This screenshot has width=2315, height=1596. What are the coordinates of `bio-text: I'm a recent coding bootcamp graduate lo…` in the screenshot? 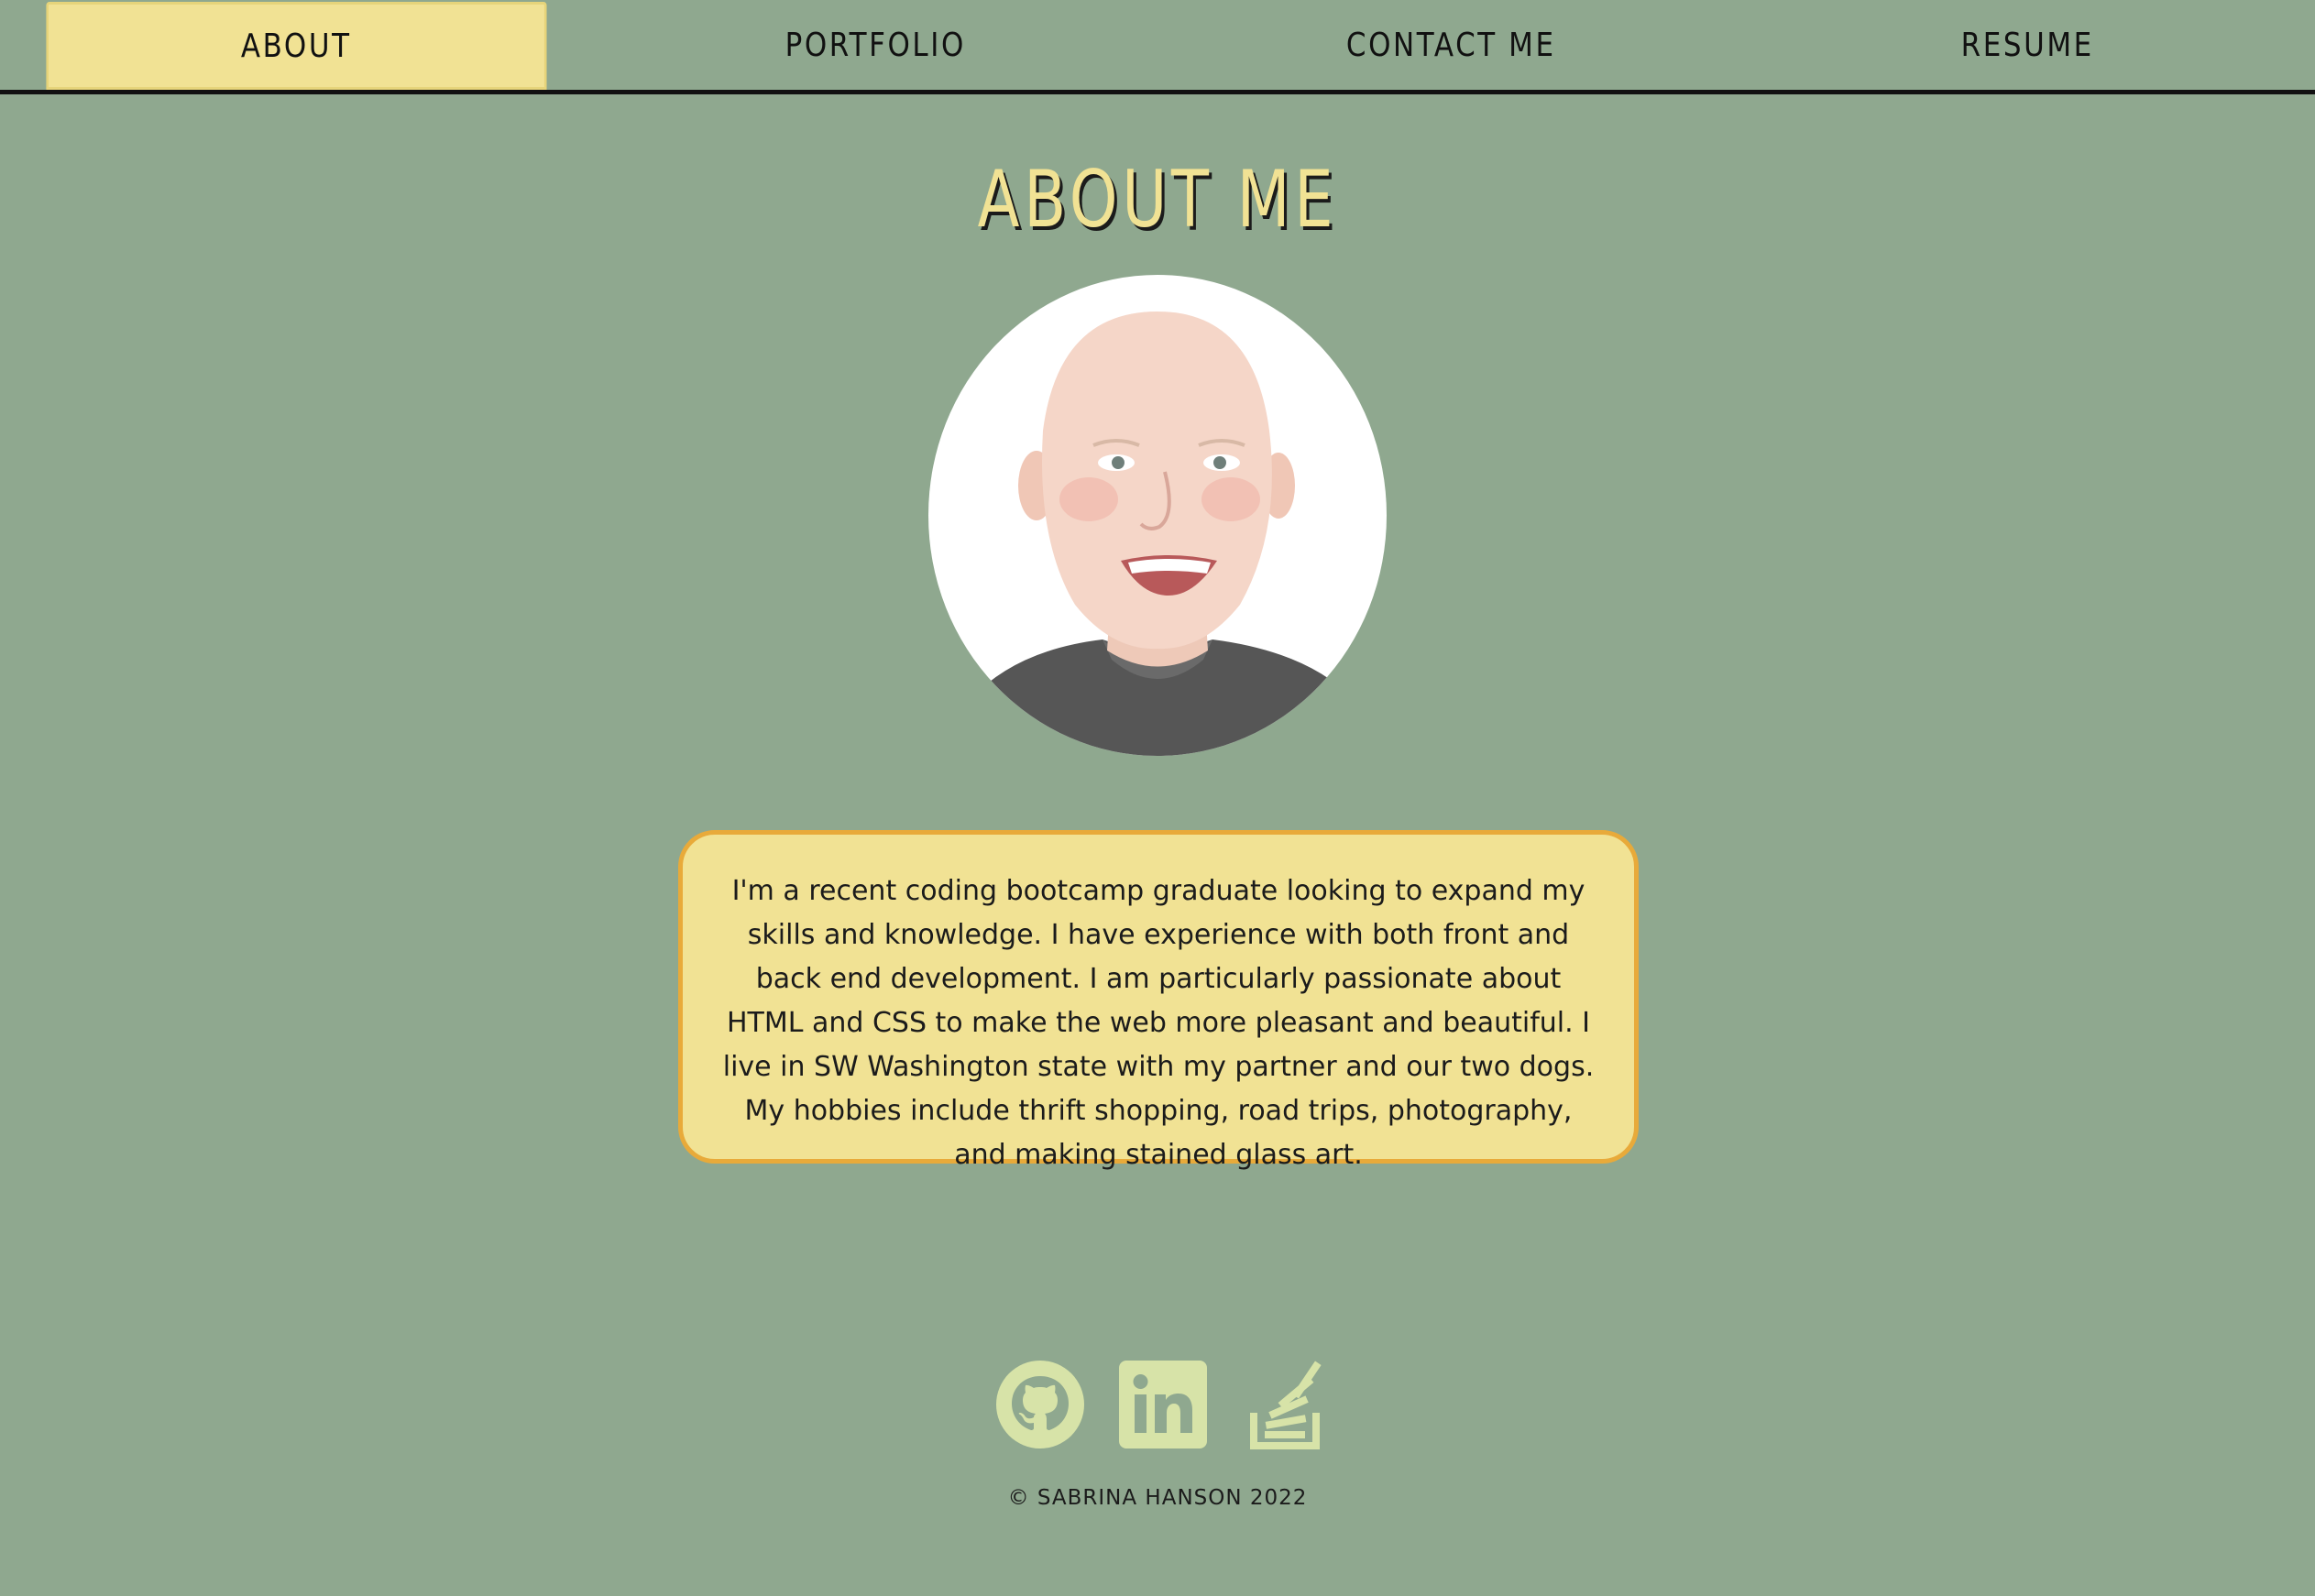 It's located at (1158, 1023).